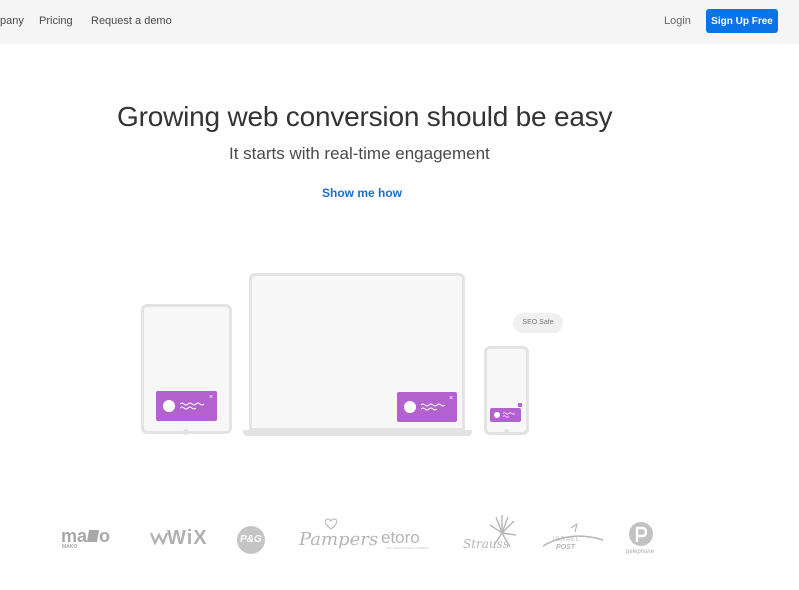  I want to click on israel-post-logo-line2: POST, so click(566, 547).